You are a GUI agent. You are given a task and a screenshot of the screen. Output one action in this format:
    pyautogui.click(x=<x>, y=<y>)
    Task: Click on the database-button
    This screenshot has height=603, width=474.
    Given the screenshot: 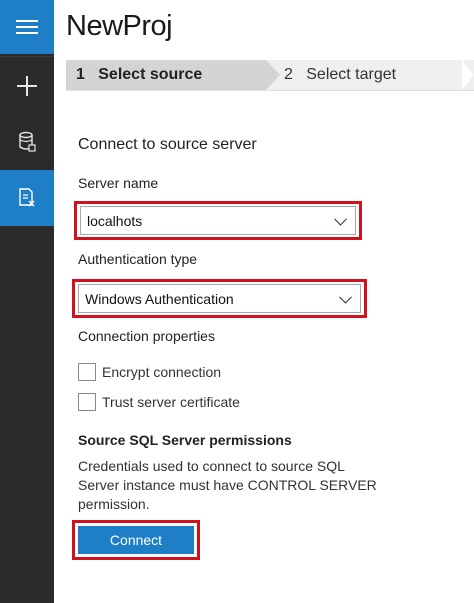 What is the action you would take?
    pyautogui.click(x=27, y=142)
    